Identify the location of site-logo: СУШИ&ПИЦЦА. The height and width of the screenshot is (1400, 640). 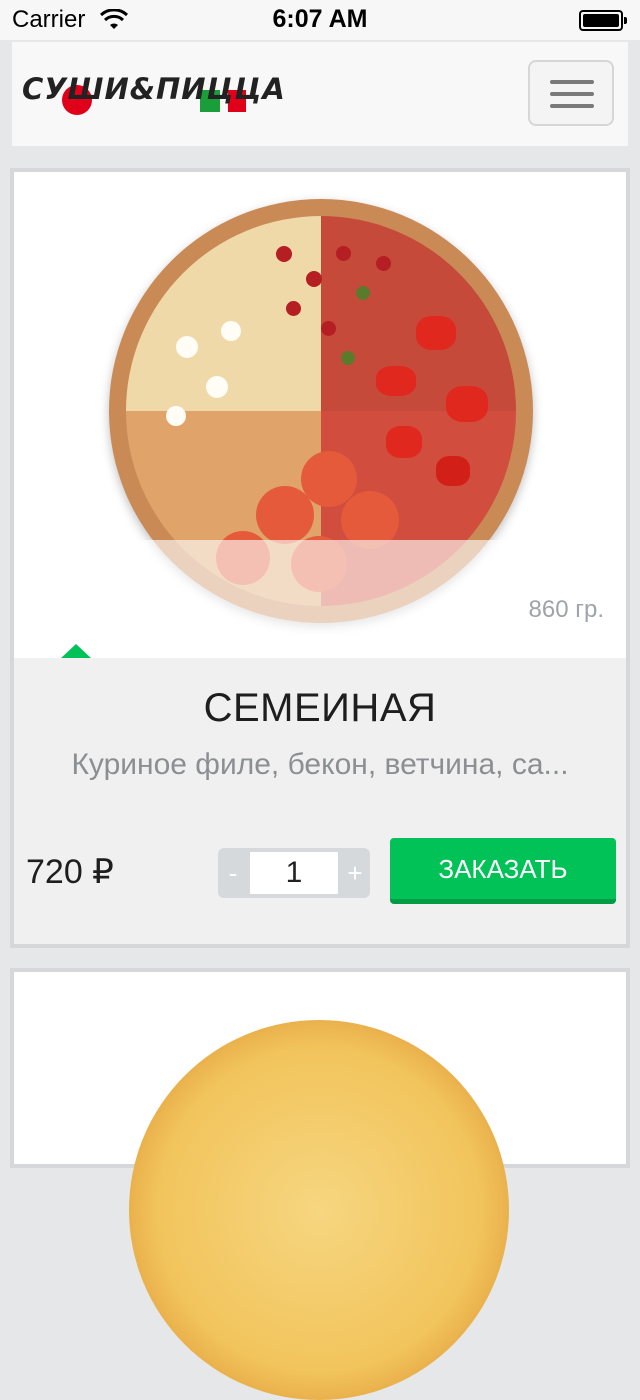
(153, 97).